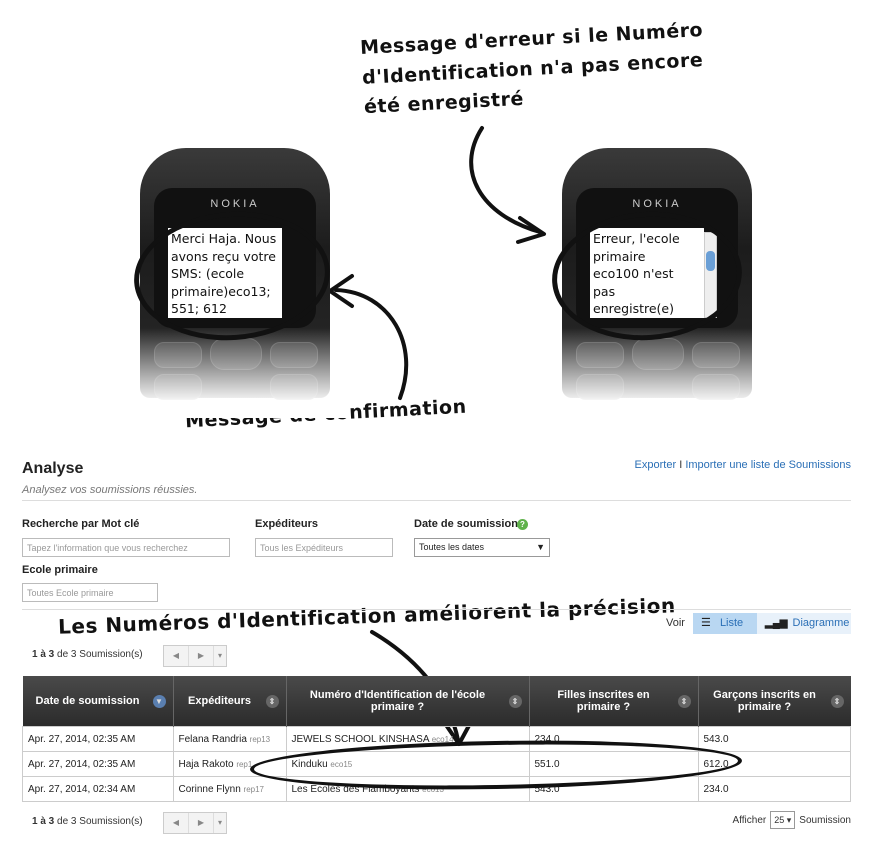 This screenshot has height=856, width=890. I want to click on export-link: Exporter, so click(656, 465).